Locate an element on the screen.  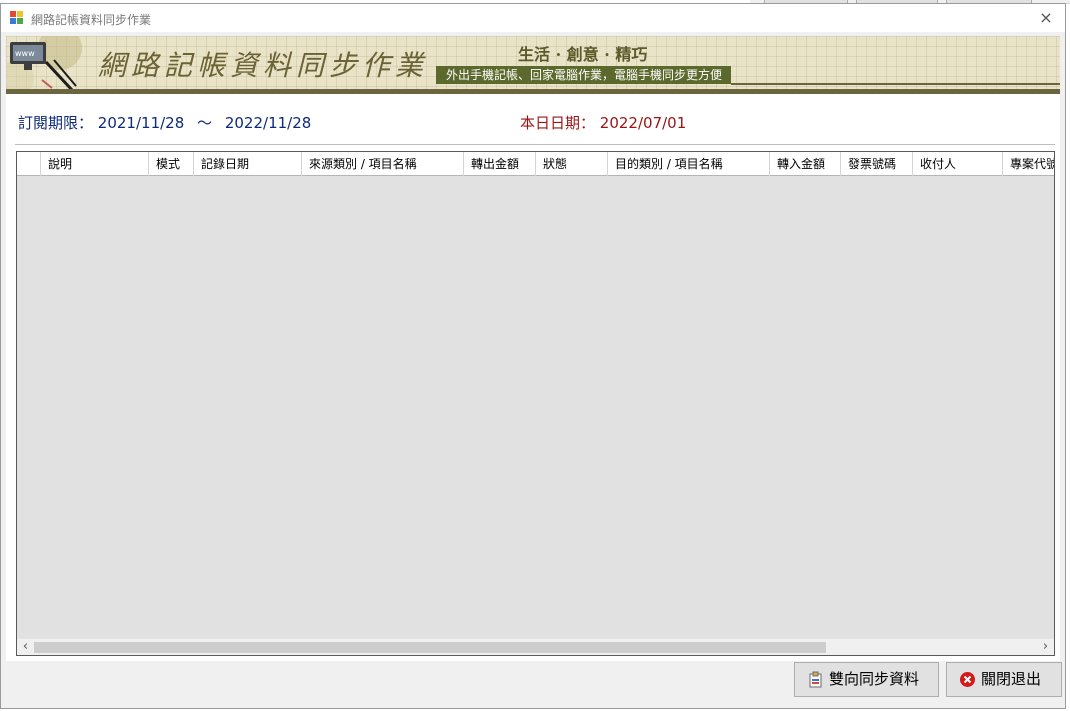
scroll-thumb is located at coordinates (430, 647).